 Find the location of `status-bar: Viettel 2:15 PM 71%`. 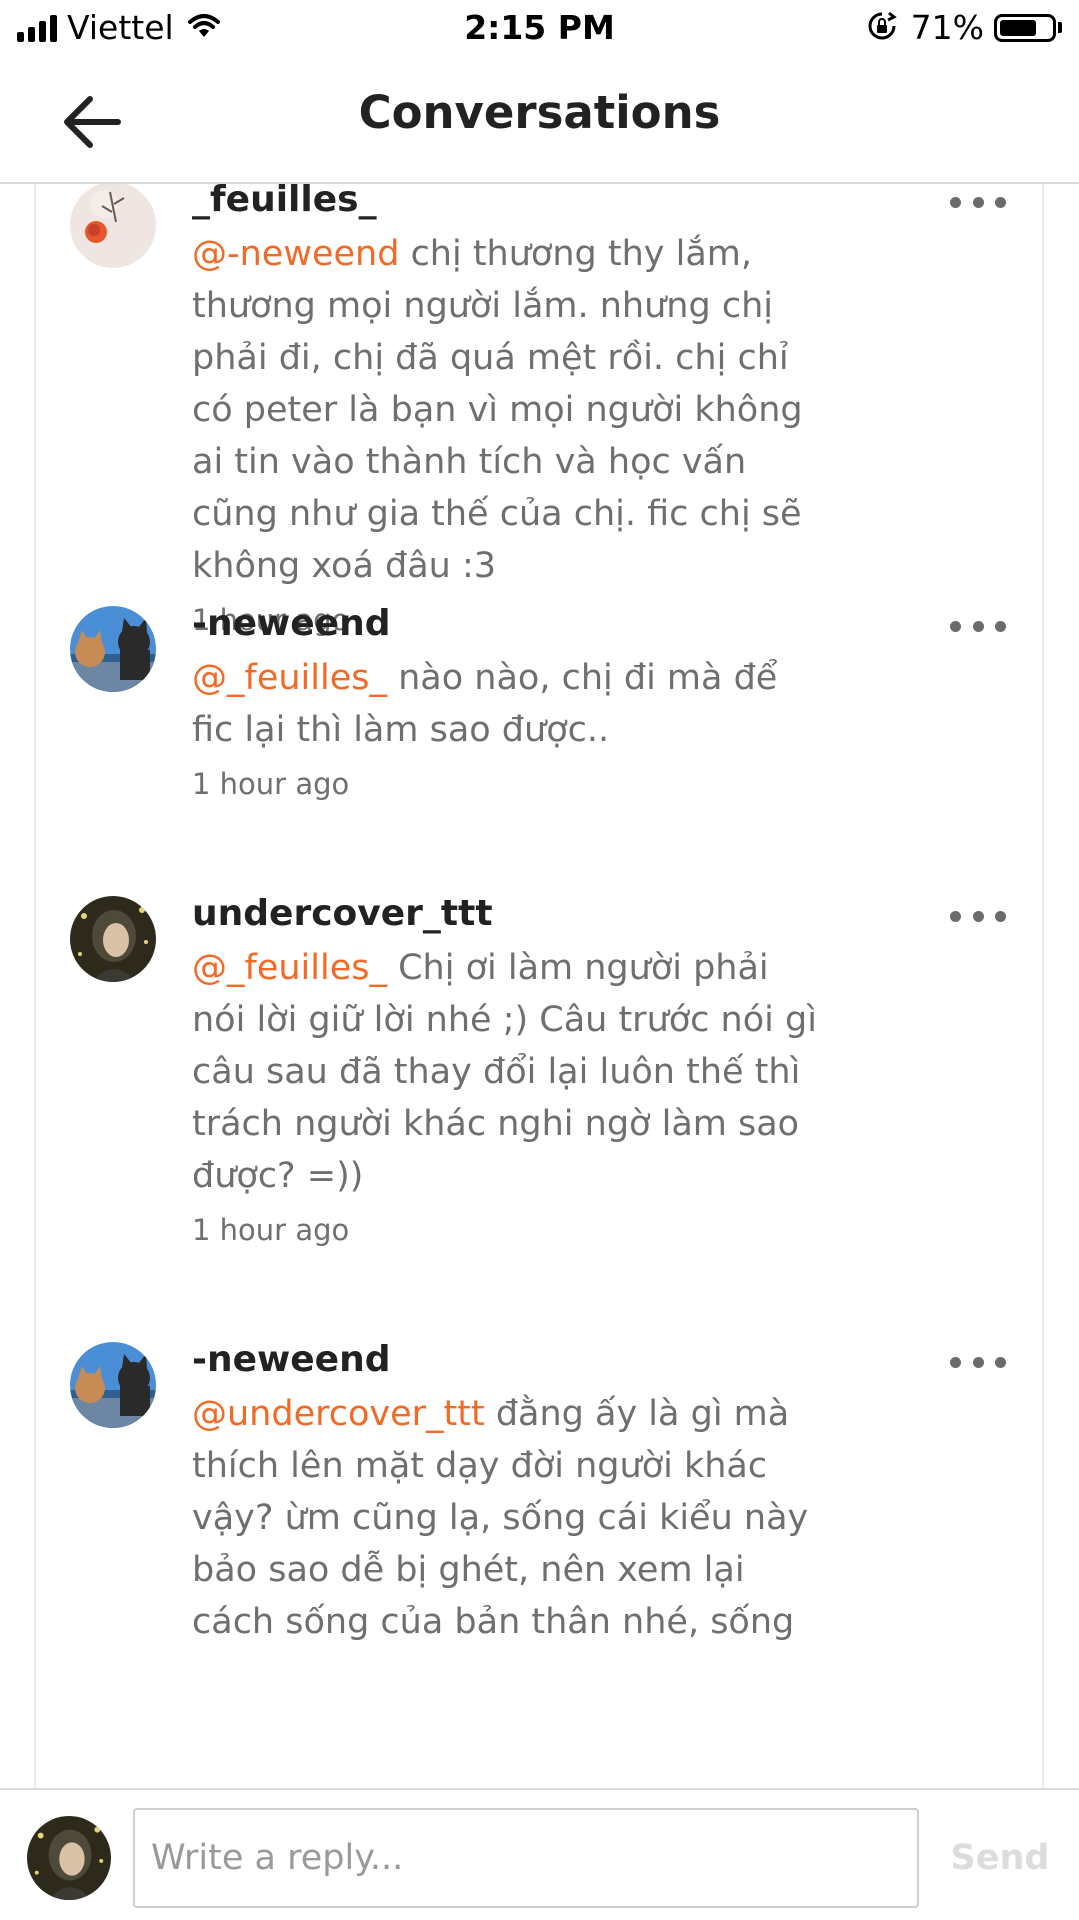

status-bar: Viettel 2:15 PM 71% is located at coordinates (539, 30).